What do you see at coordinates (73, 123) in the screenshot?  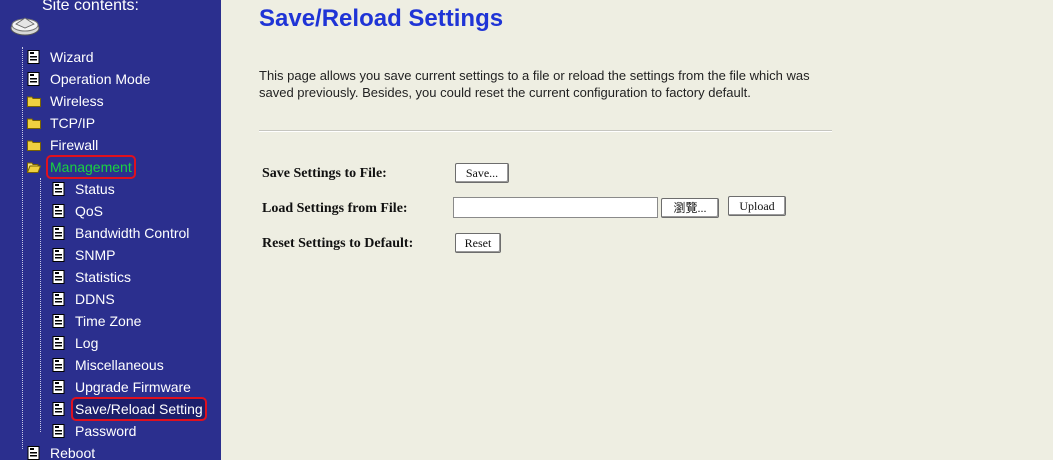 I see `sidebar-item-label: TCP/IP` at bounding box center [73, 123].